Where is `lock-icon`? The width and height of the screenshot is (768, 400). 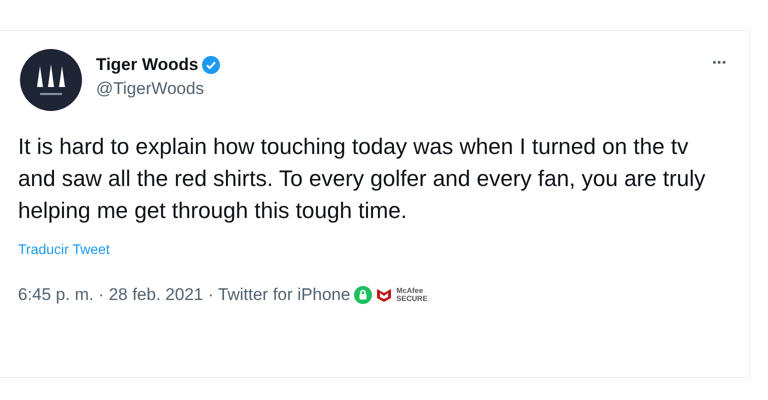
lock-icon is located at coordinates (363, 295).